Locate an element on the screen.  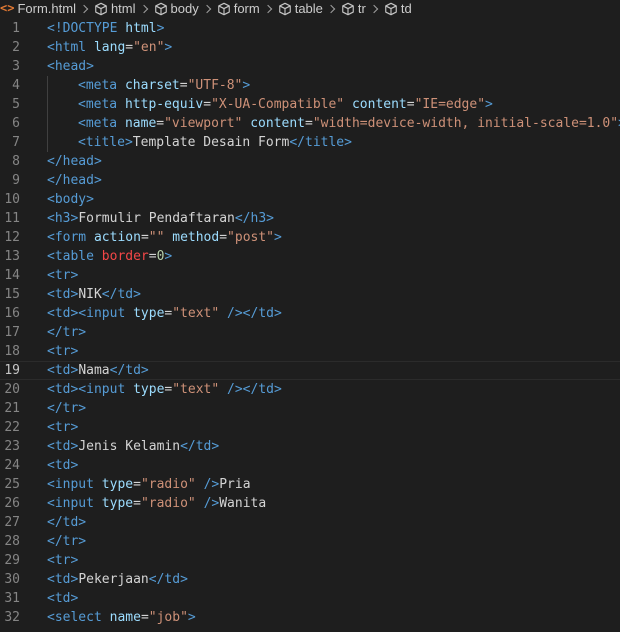
code-line: 10 <body> is located at coordinates (310, 199).